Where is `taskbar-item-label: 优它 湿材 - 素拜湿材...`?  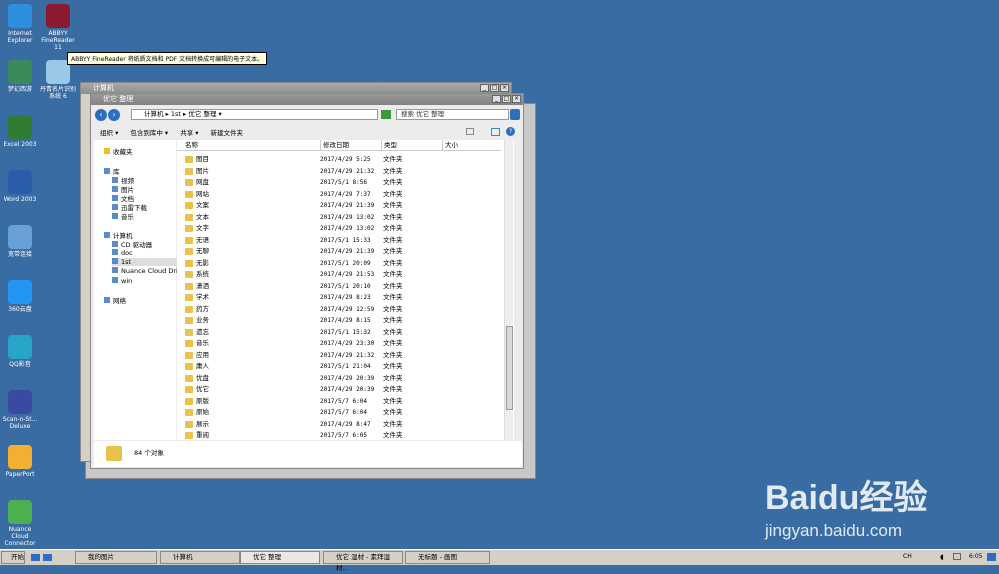
taskbar-item-label: 优它 湿材 - 素拜湿材... is located at coordinates (363, 562).